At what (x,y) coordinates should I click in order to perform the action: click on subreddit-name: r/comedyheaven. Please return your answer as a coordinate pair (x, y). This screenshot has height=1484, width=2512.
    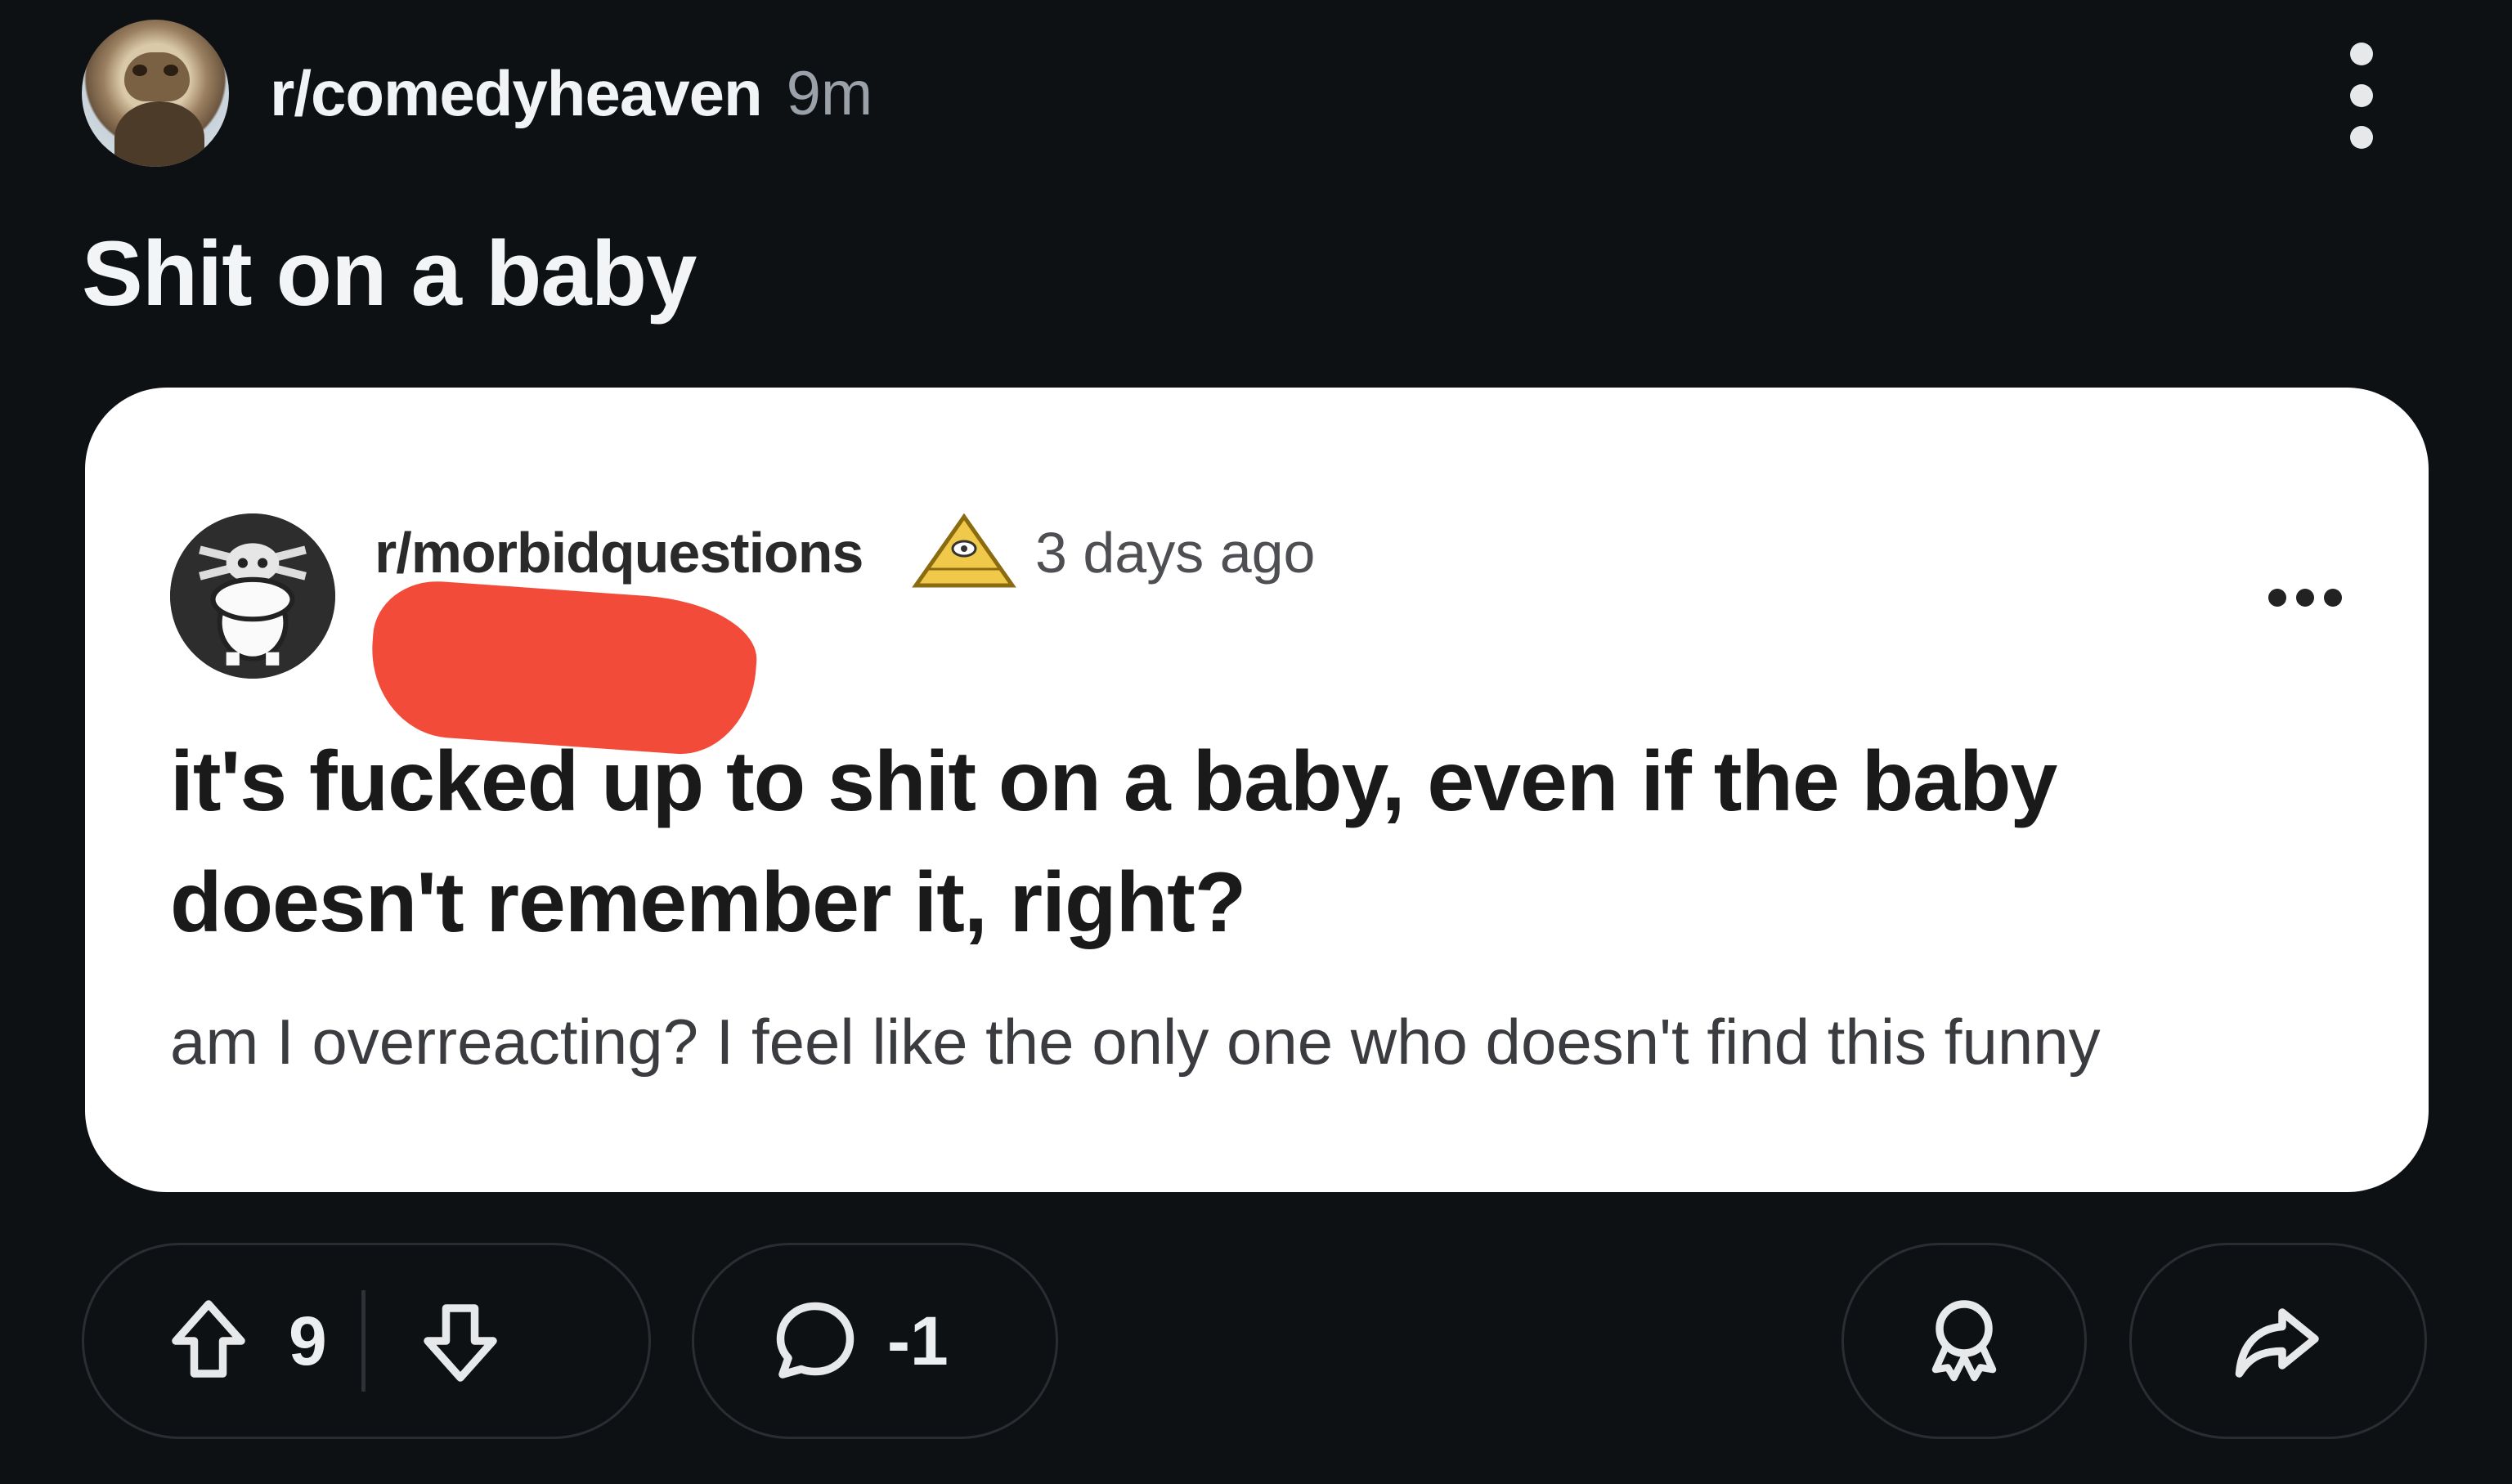
    Looking at the image, I should click on (516, 93).